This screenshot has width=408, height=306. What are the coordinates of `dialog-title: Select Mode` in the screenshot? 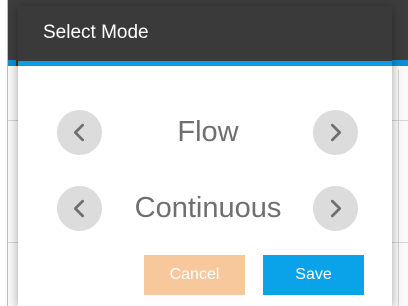 It's located at (96, 32).